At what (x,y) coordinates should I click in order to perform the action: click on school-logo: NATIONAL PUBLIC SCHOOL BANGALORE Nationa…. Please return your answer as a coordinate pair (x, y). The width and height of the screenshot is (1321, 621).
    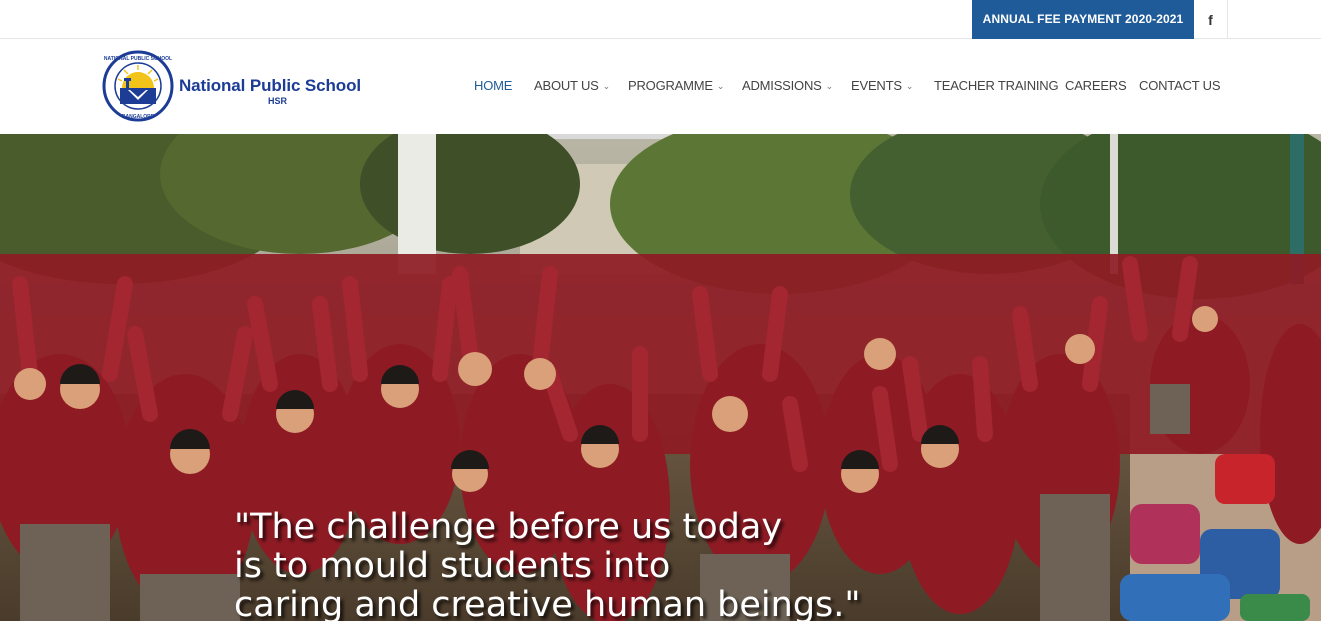
    Looking at the image, I should click on (252, 86).